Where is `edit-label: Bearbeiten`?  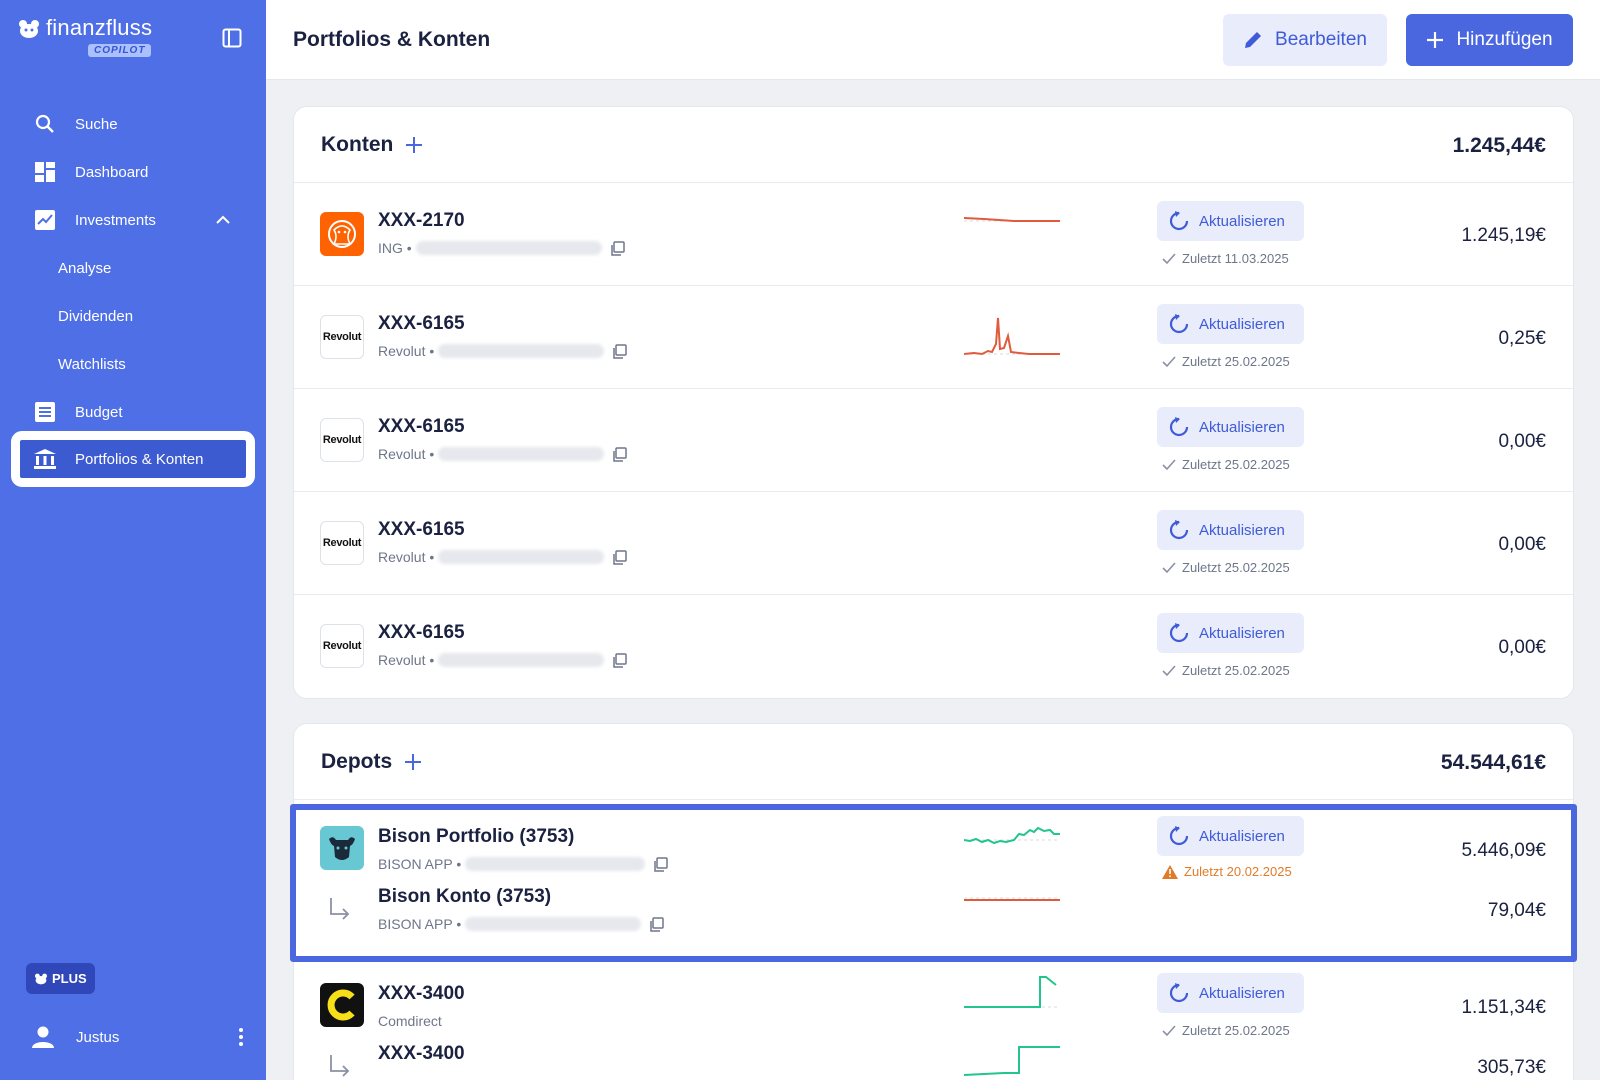
edit-label: Bearbeiten is located at coordinates (1321, 39).